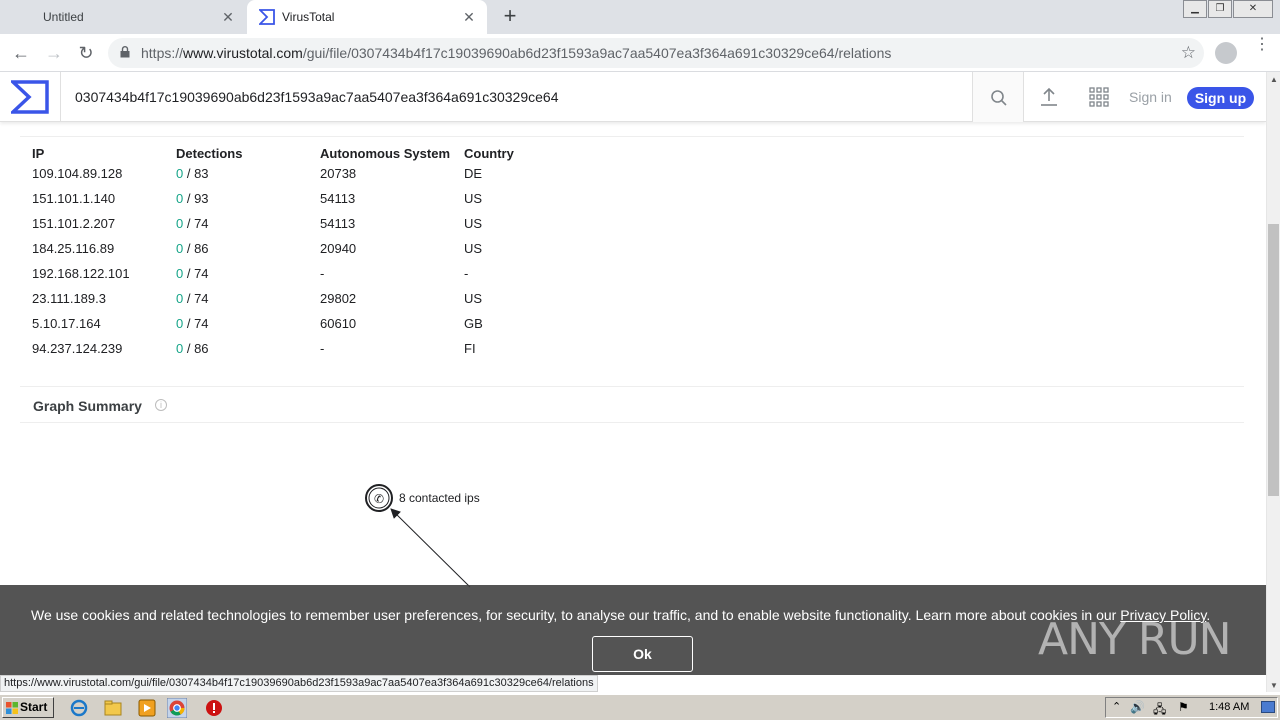 The width and height of the screenshot is (1280, 720). What do you see at coordinates (439, 498) in the screenshot?
I see `graph-node-label: 8 contacted ips` at bounding box center [439, 498].